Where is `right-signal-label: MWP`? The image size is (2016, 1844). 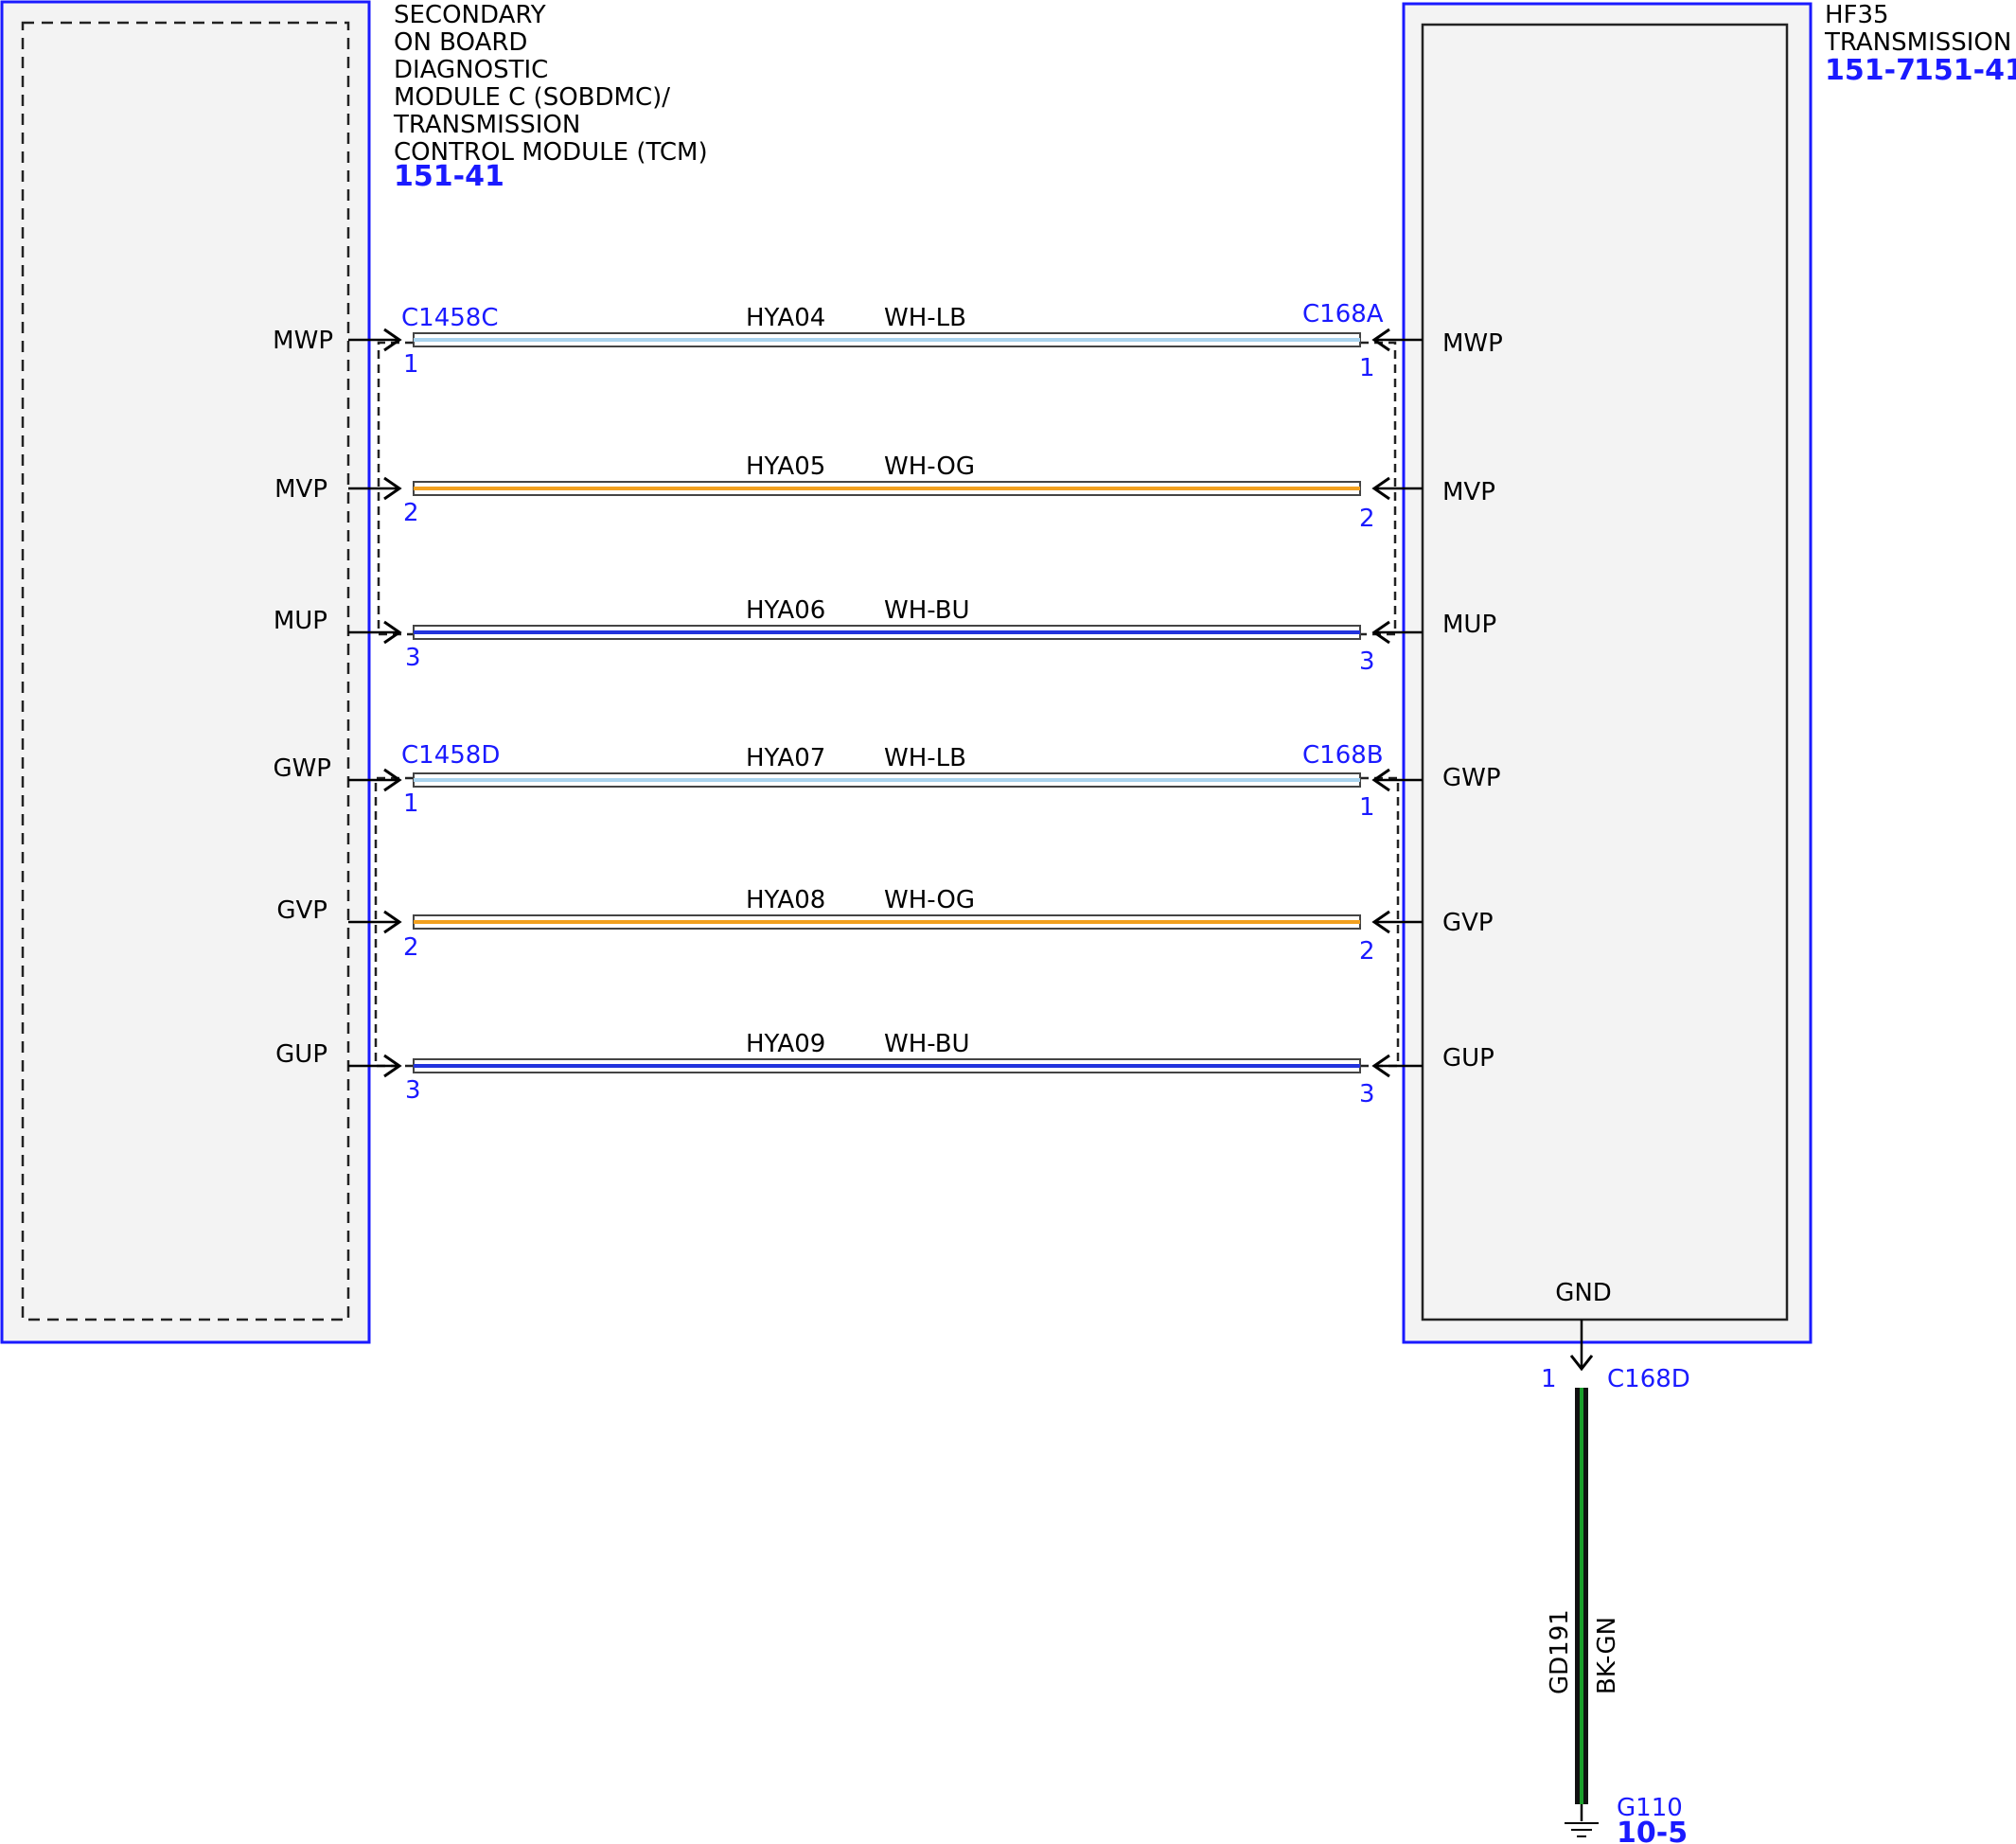
right-signal-label: MWP is located at coordinates (1472, 344).